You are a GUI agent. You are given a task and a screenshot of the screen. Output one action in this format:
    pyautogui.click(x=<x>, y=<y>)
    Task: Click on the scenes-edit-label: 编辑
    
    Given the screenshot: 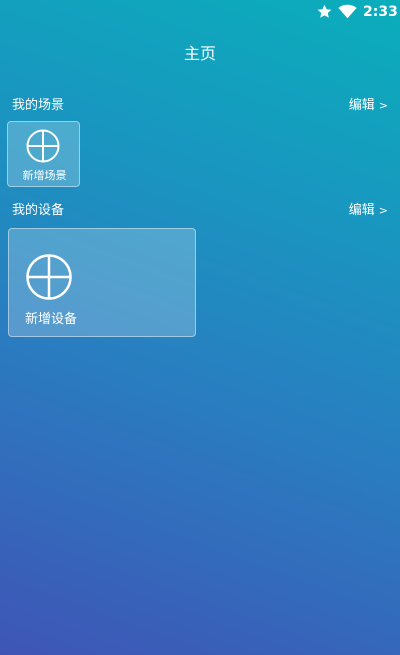 What is the action you would take?
    pyautogui.click(x=361, y=105)
    